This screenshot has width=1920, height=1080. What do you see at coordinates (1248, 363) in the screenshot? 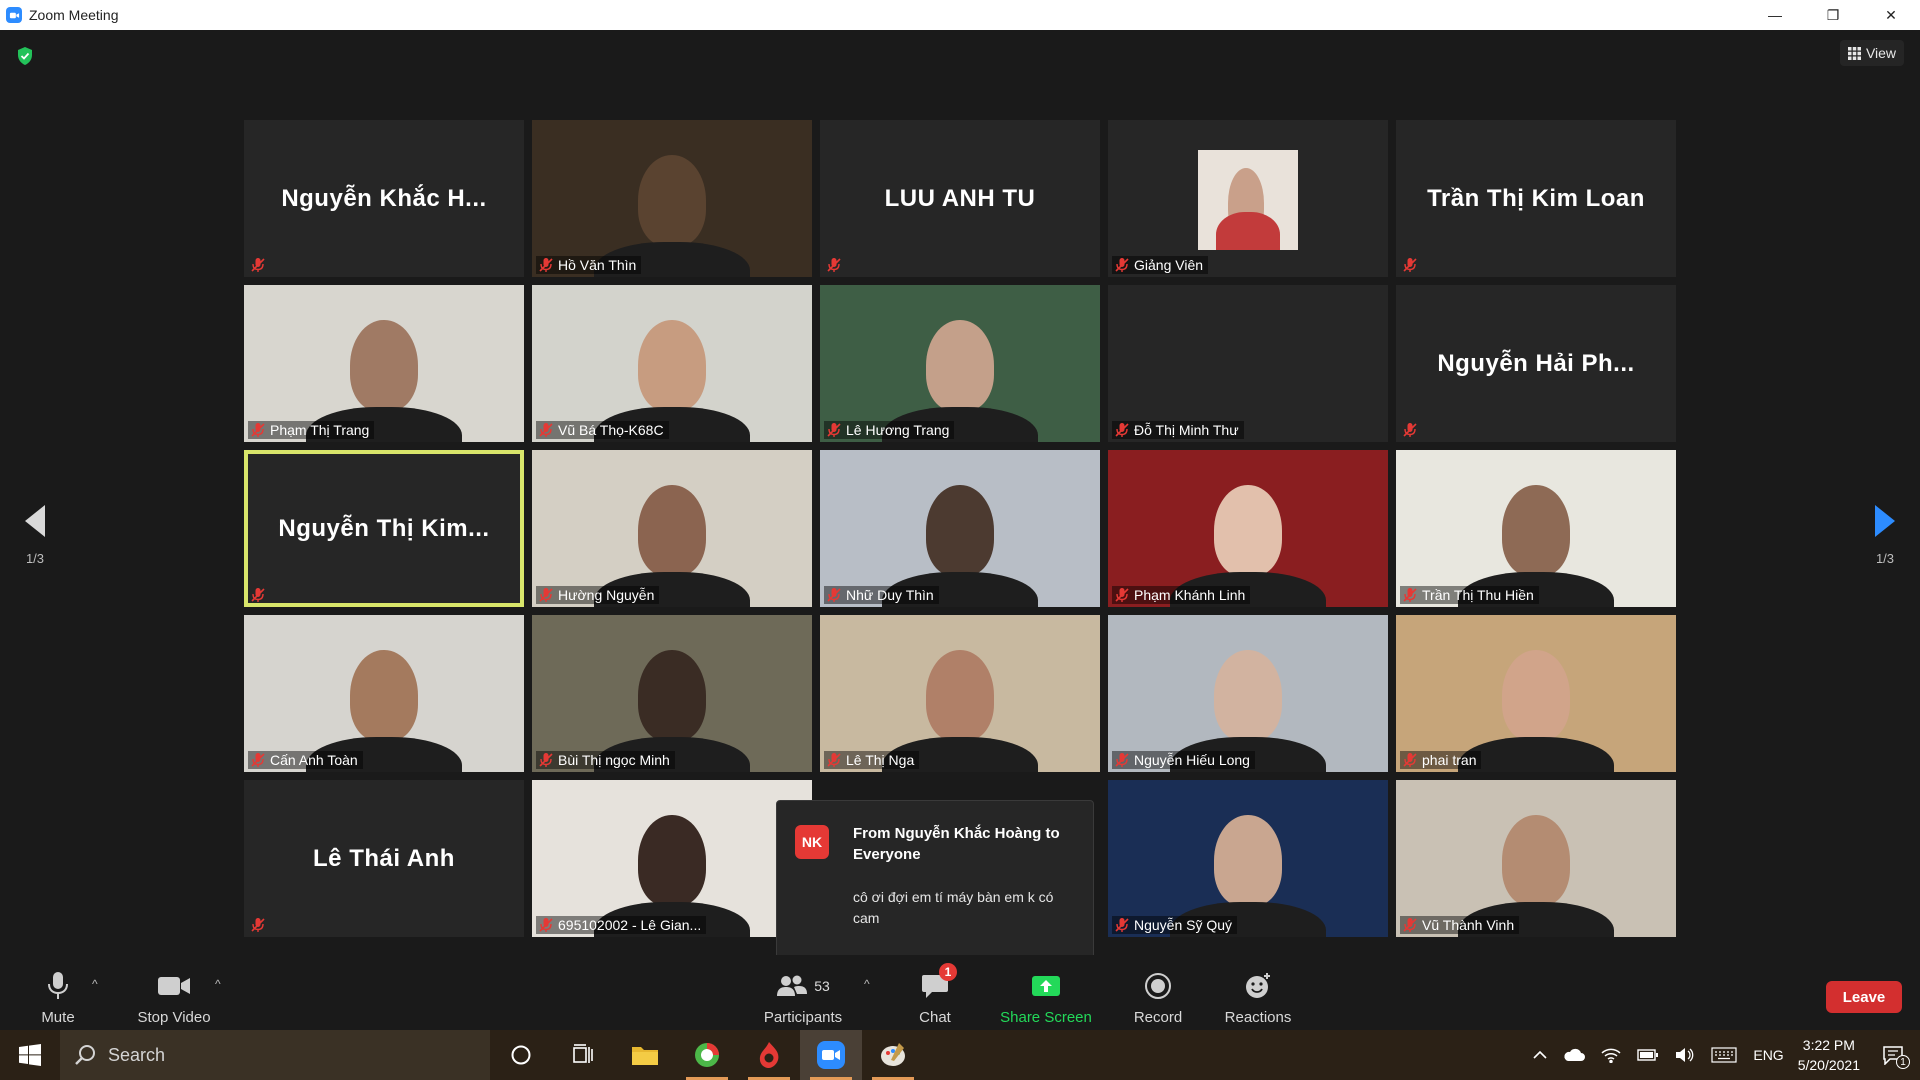
I see `participant-tile: Đỗ Thị Minh Thư` at bounding box center [1248, 363].